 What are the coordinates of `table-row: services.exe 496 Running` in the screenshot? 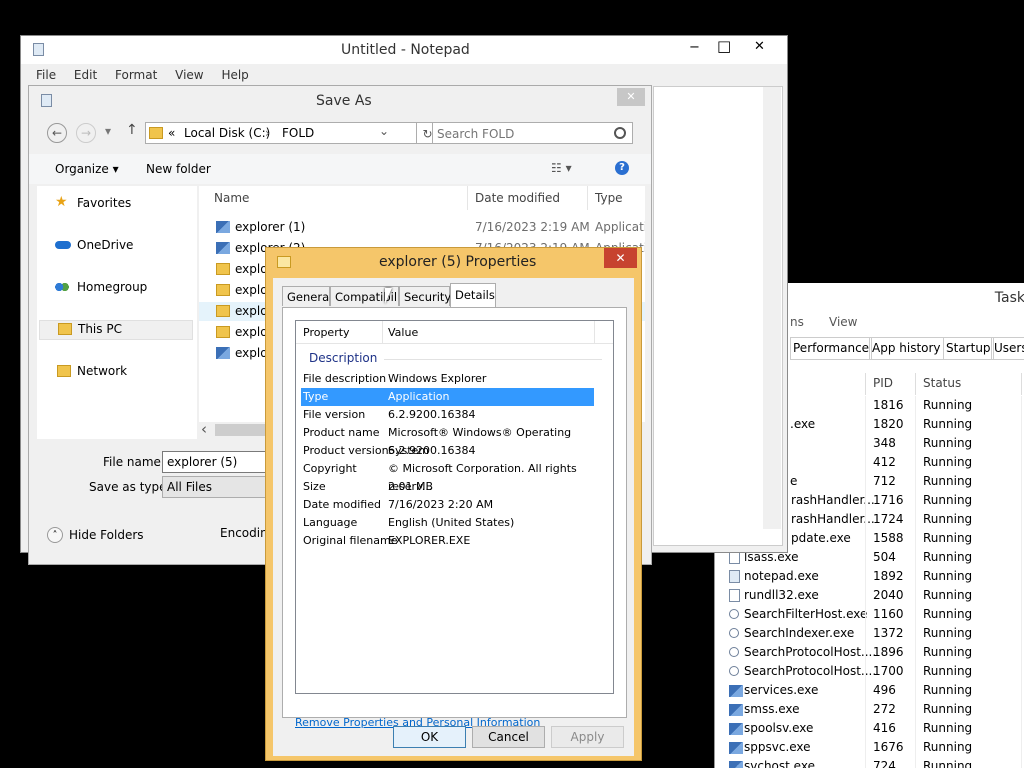 It's located at (869, 690).